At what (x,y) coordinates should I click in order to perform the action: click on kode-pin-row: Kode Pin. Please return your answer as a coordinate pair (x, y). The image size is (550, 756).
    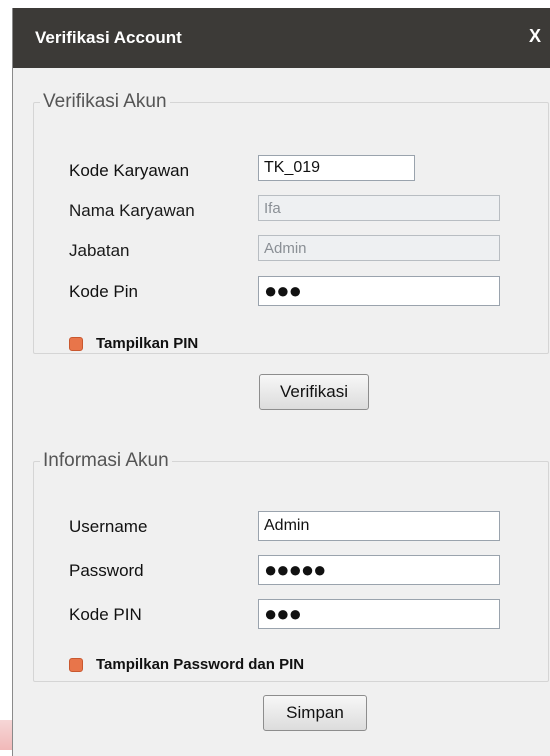
    Looking at the image, I should click on (291, 290).